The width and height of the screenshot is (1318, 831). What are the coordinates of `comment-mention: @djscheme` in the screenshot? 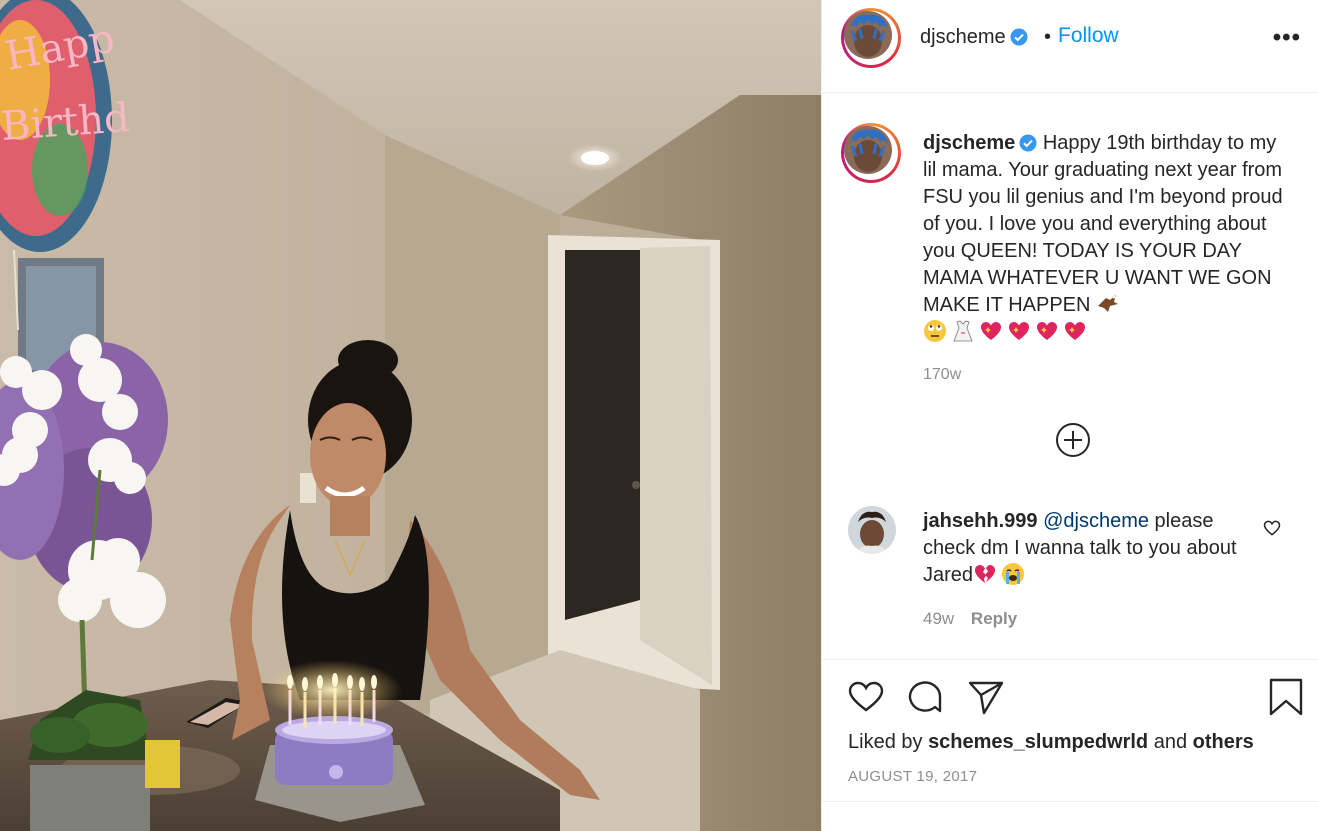 It's located at (1096, 521).